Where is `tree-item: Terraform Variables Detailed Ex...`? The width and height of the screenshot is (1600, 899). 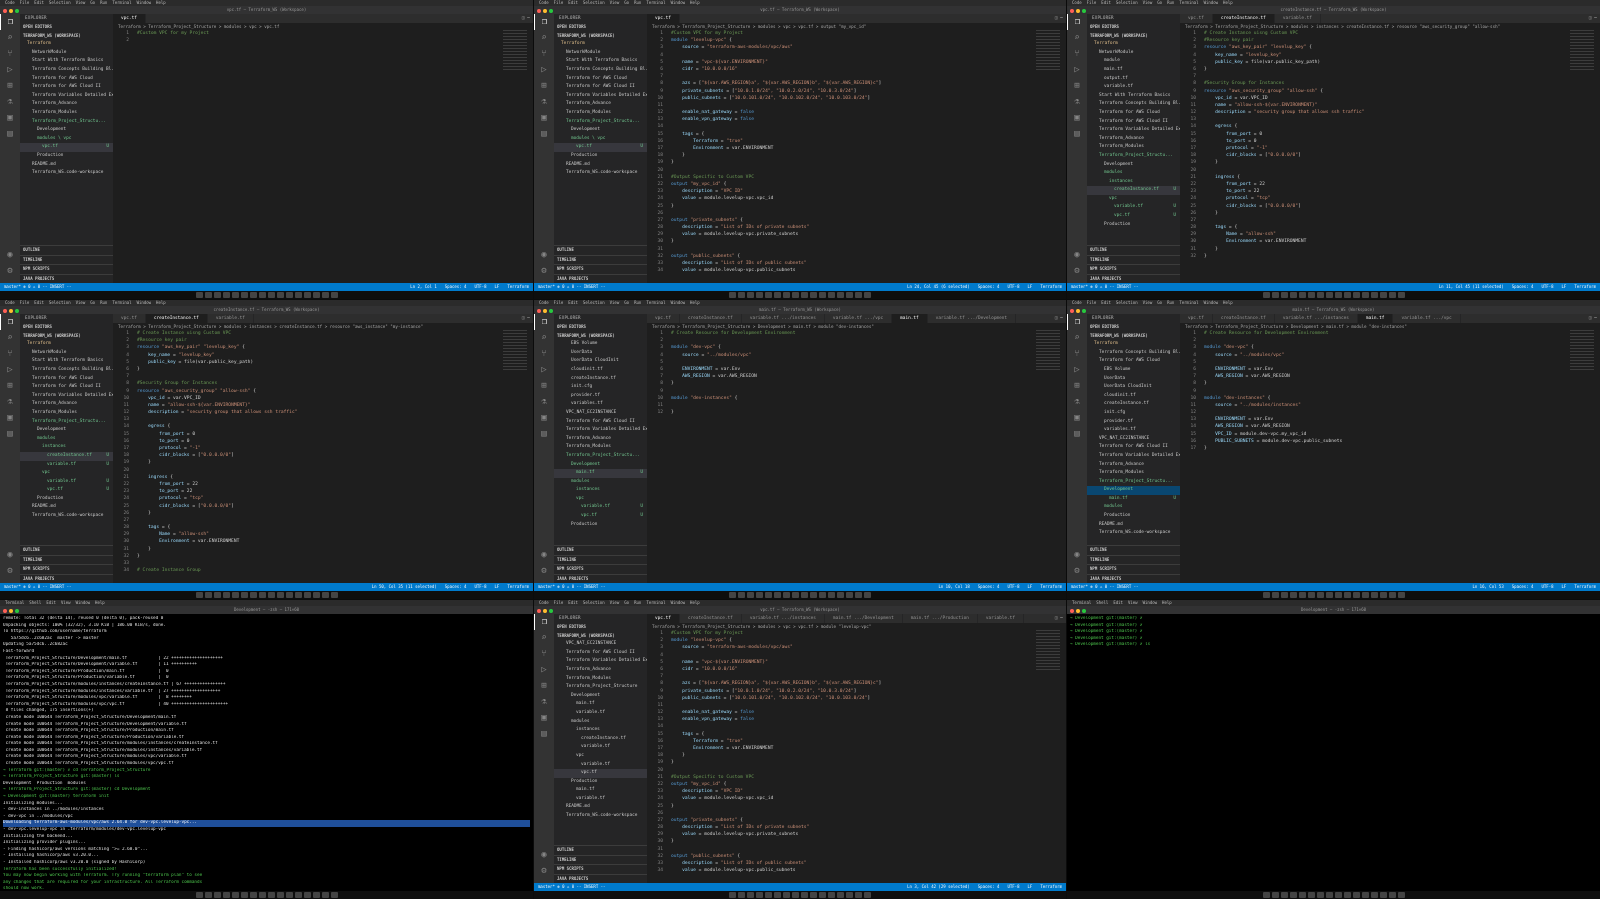
tree-item: Terraform Variables Detailed Ex... is located at coordinates (600, 661).